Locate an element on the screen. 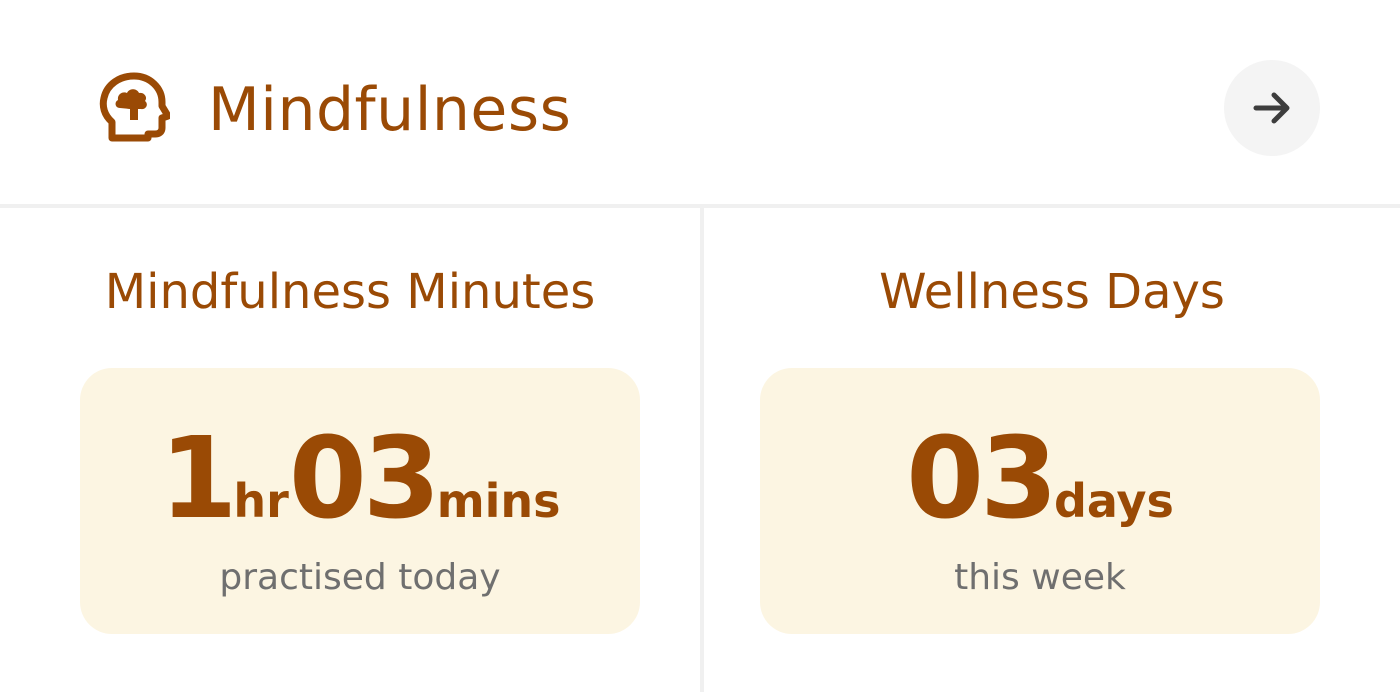 The width and height of the screenshot is (1400, 692). minutes-title: Mindfulness Minutes is located at coordinates (350, 292).